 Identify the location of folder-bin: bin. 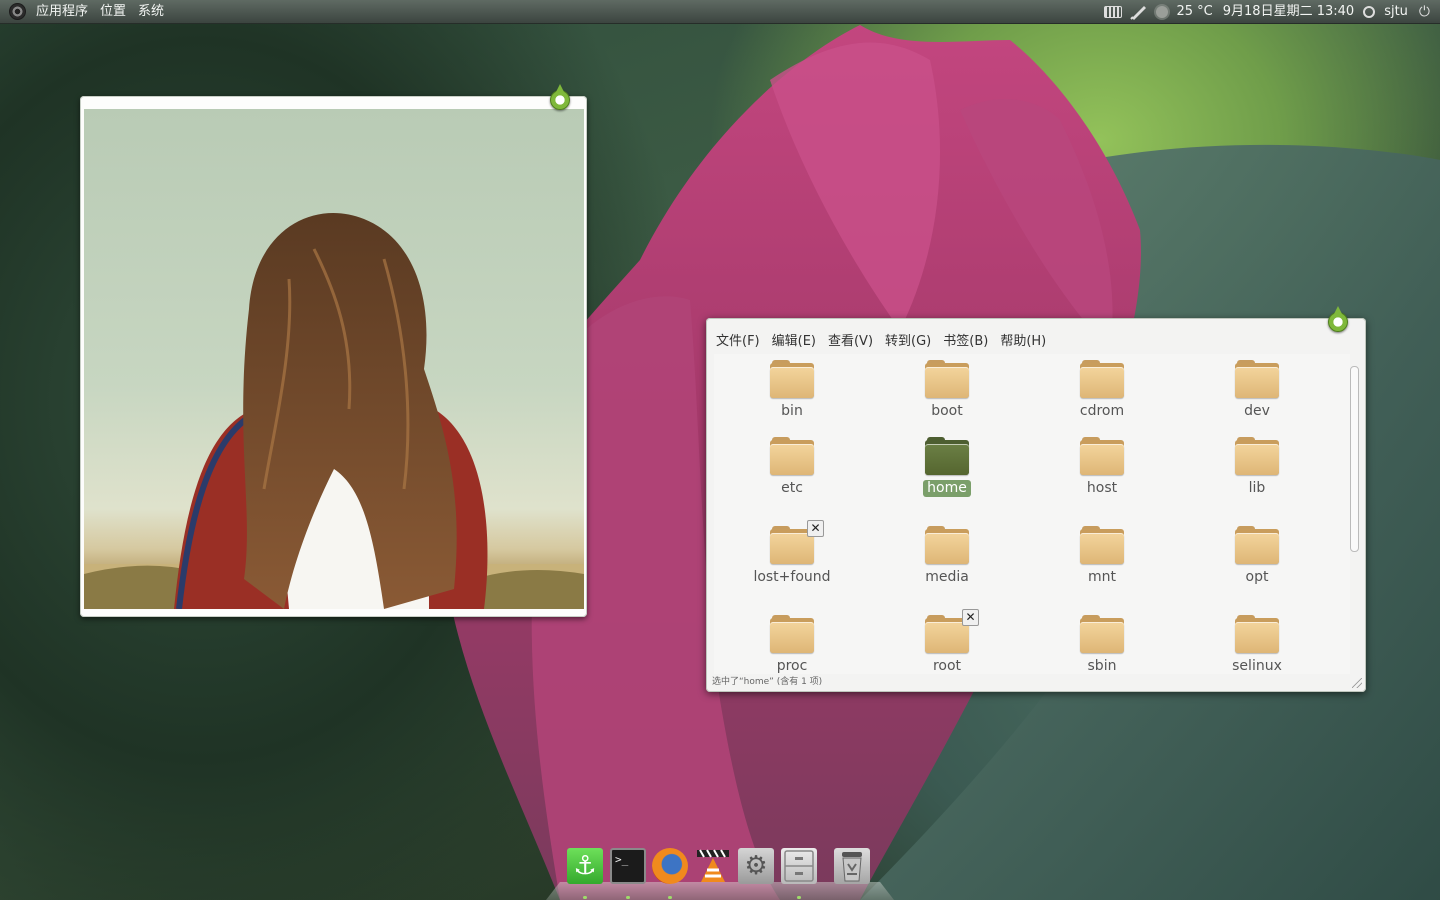
(792, 390).